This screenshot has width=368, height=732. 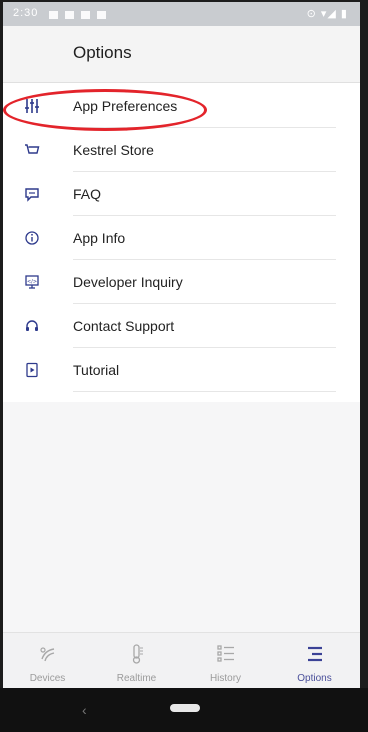 What do you see at coordinates (87, 194) in the screenshot?
I see `menu-item-label: FAQ` at bounding box center [87, 194].